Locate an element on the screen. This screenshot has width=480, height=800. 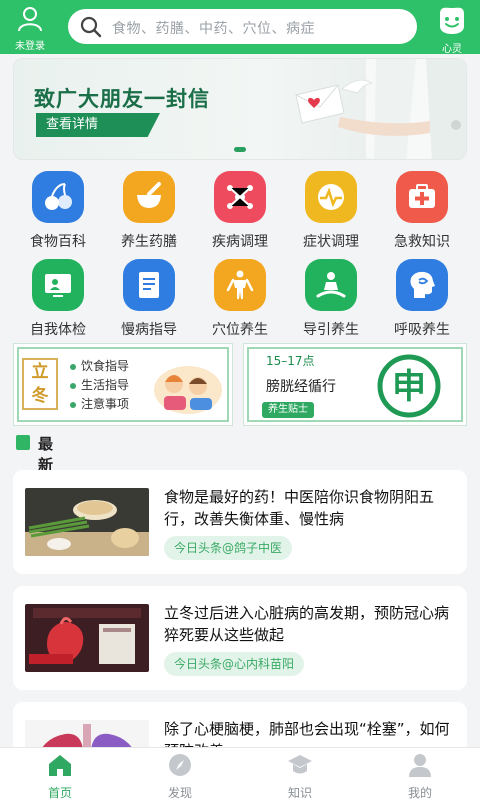
top-bar: 未登录 食物、药膳、中药、穴位、病症 心灵 is located at coordinates (240, 27).